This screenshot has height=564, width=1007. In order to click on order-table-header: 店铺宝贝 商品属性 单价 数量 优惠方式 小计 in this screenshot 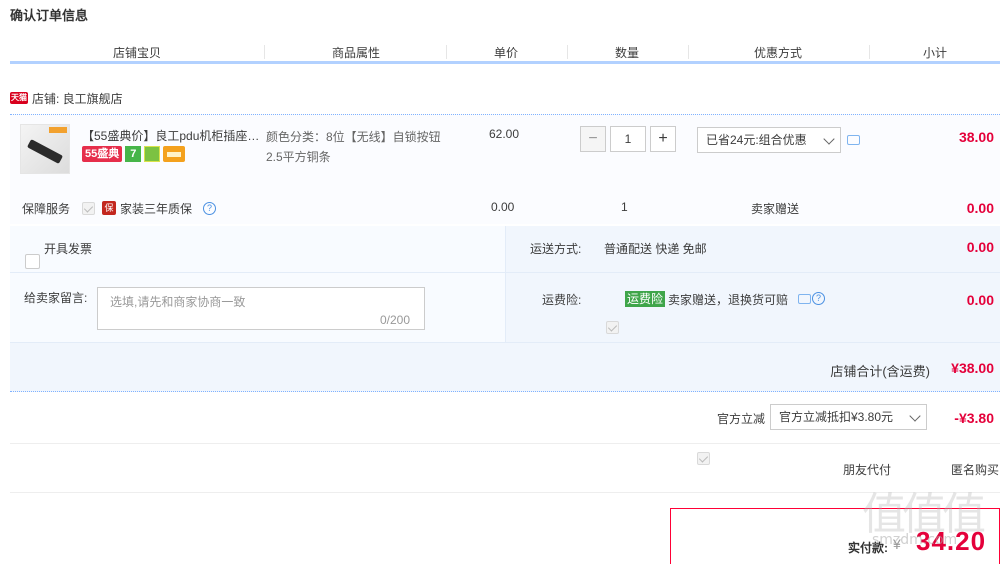, I will do `click(505, 50)`.